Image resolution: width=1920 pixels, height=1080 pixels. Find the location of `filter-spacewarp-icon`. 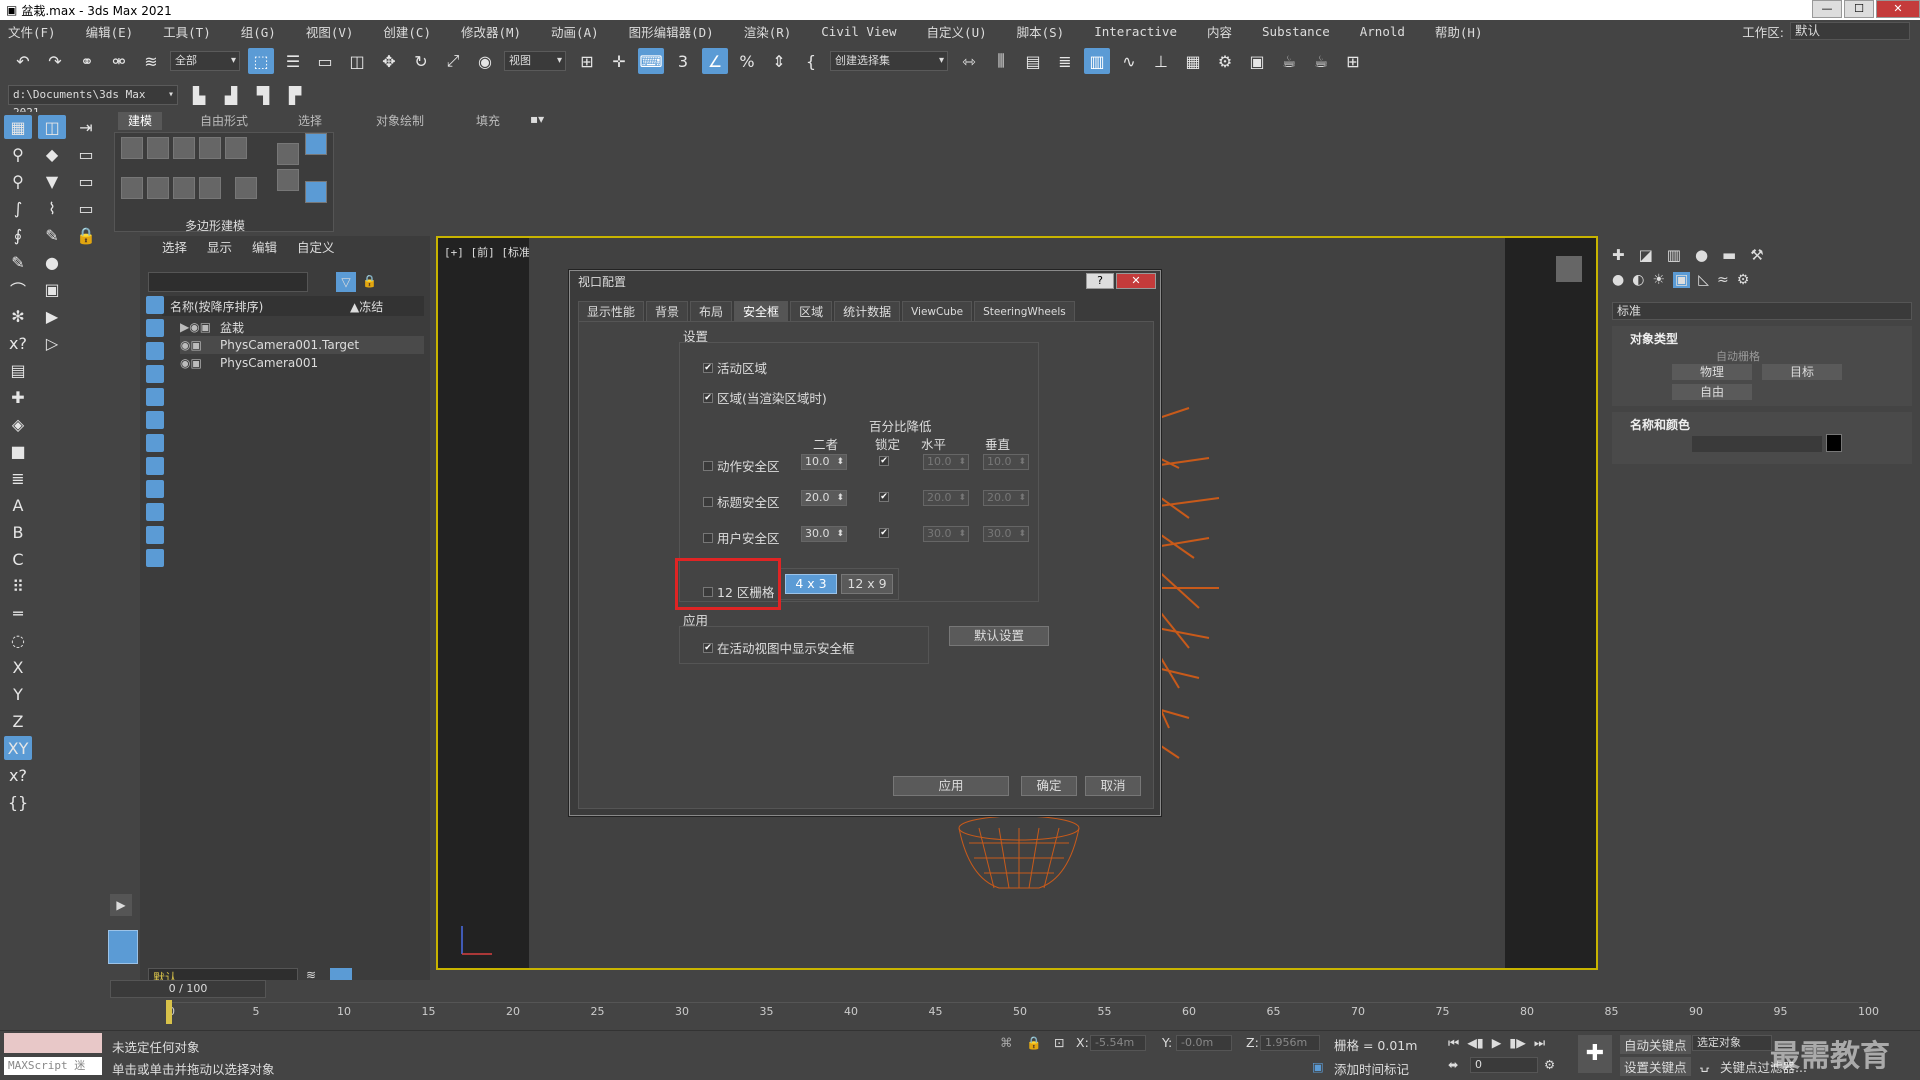

filter-spacewarp-icon is located at coordinates (155, 420).